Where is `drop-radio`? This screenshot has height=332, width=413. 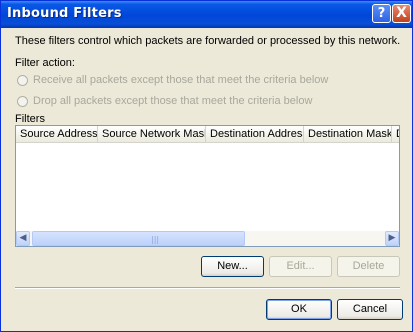 drop-radio is located at coordinates (22, 101).